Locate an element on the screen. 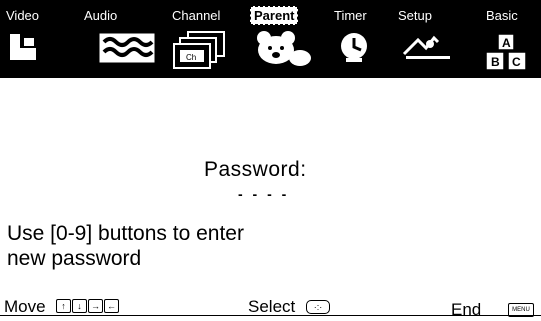  svg-text: Ch is located at coordinates (191, 57).